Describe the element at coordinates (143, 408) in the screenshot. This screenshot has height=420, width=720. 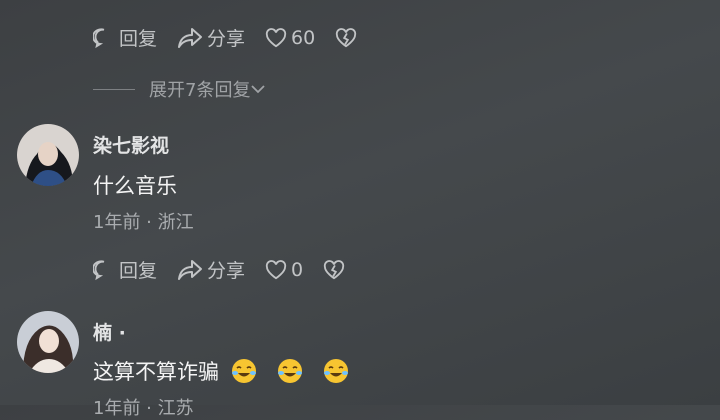
I see `comment-meta: 1年前 · 江苏` at that location.